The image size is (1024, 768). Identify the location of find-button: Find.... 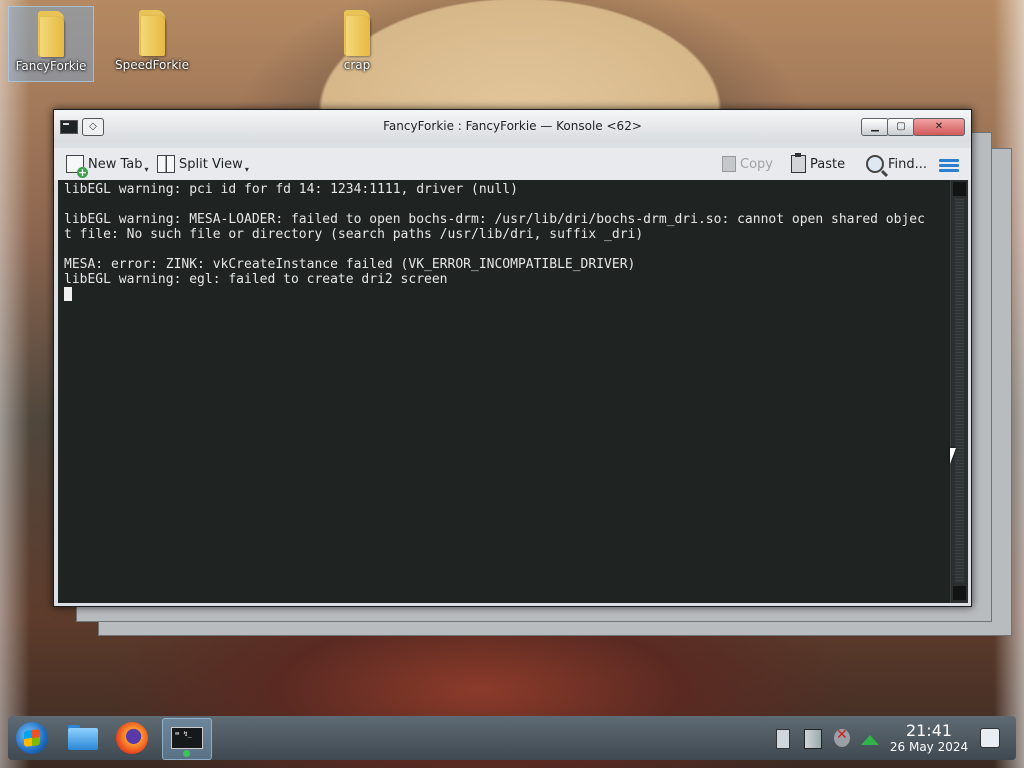
(896, 164).